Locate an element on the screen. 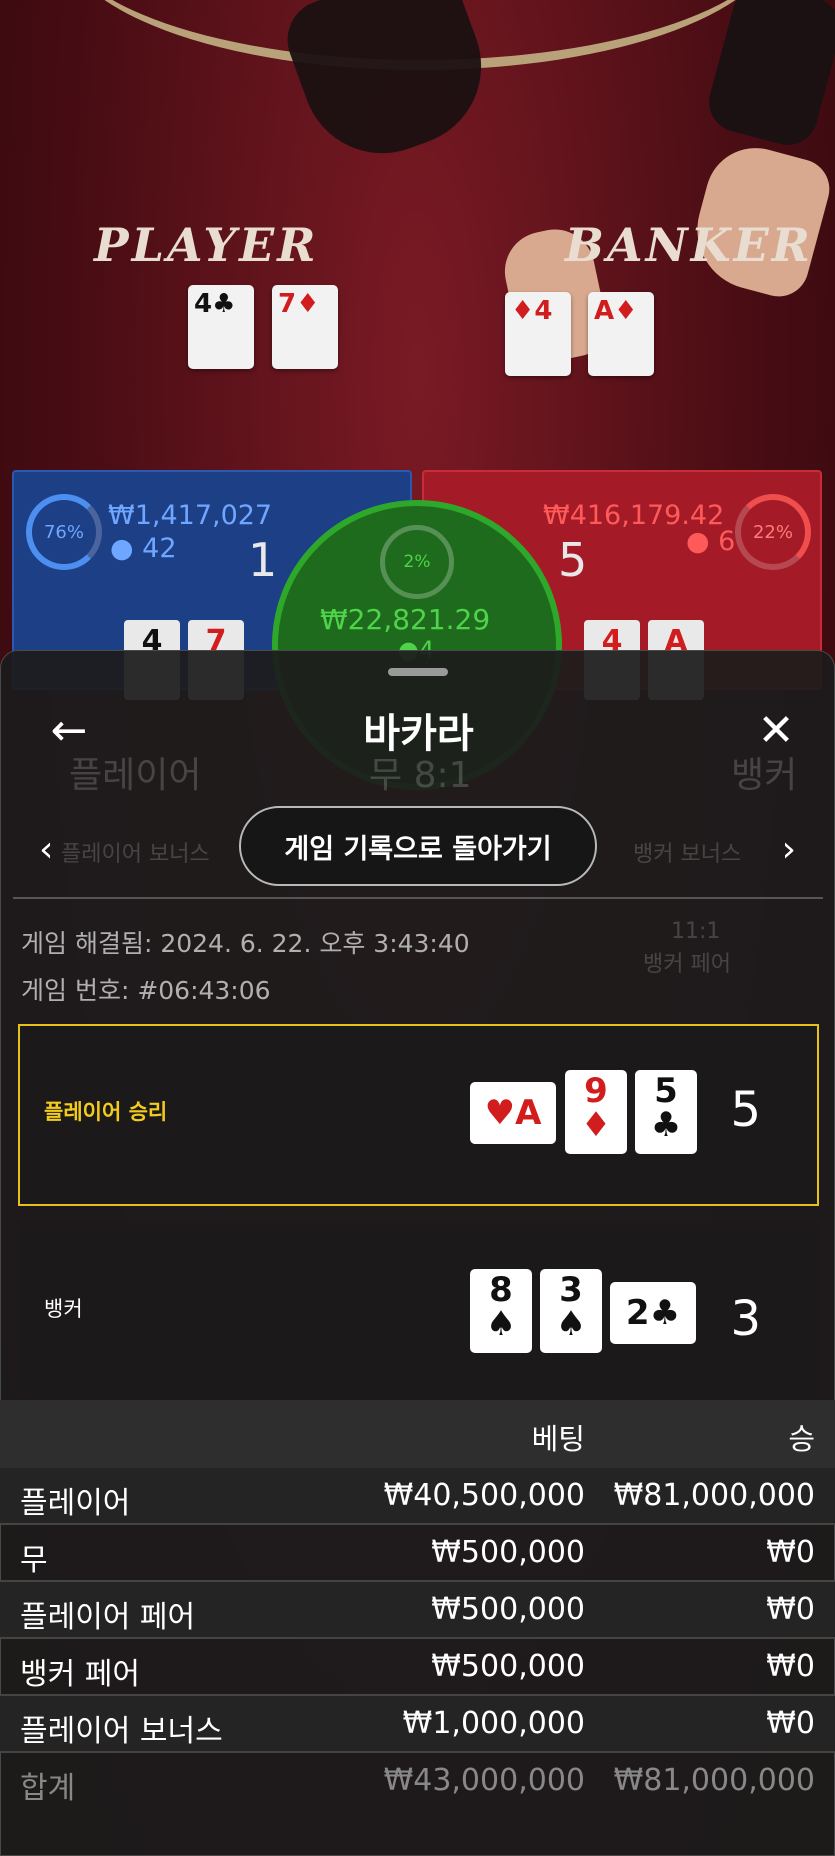  tie-pool-amount: ₩22,821.29 is located at coordinates (405, 619).